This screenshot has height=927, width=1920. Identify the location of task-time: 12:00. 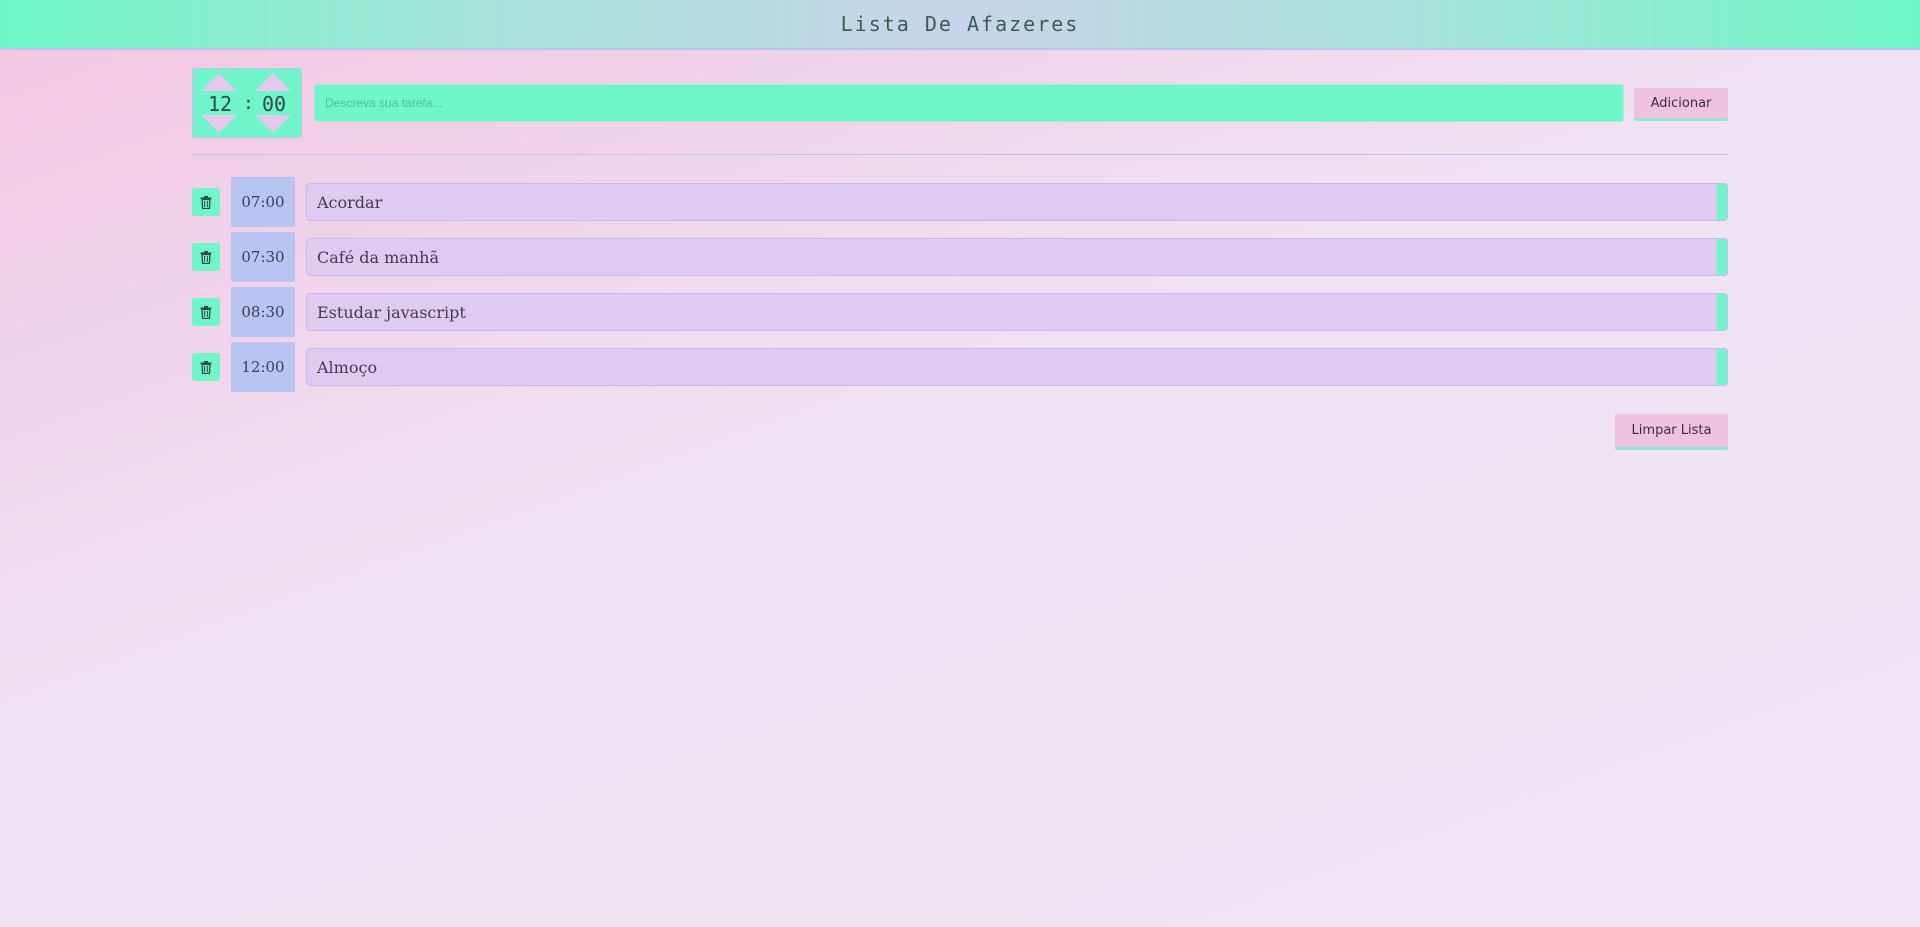
(263, 367).